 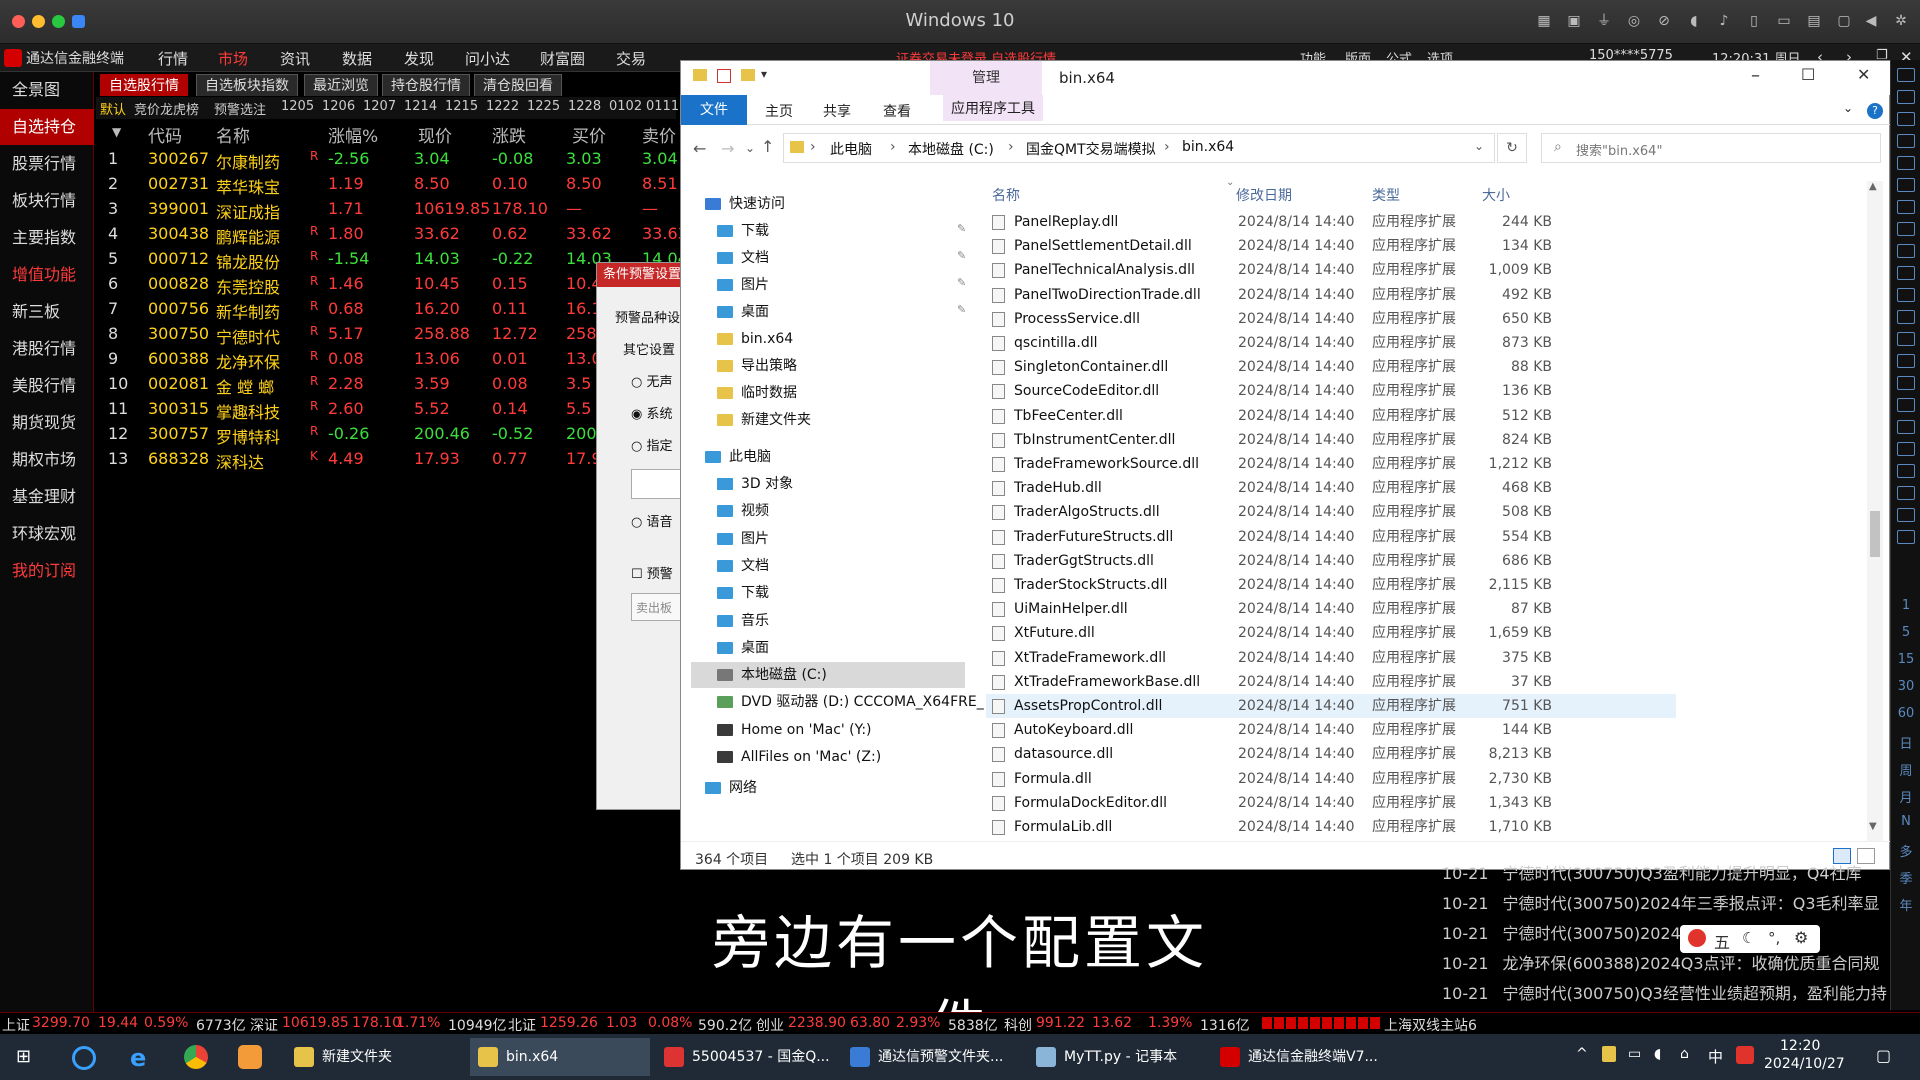 I want to click on sell-board-input: 卖出板, so click(x=659, y=607).